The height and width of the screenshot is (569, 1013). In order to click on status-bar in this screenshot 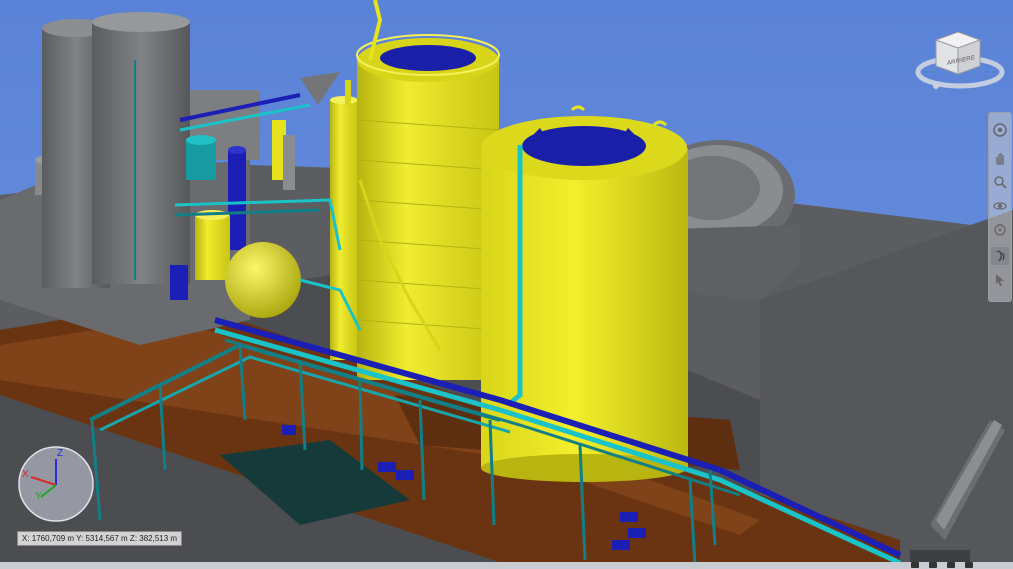, I will do `click(506, 565)`.